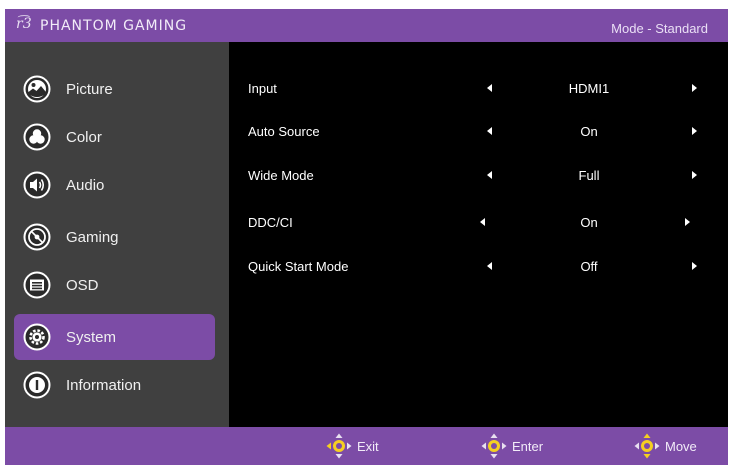  I want to click on system-gear-icon, so click(37, 337).